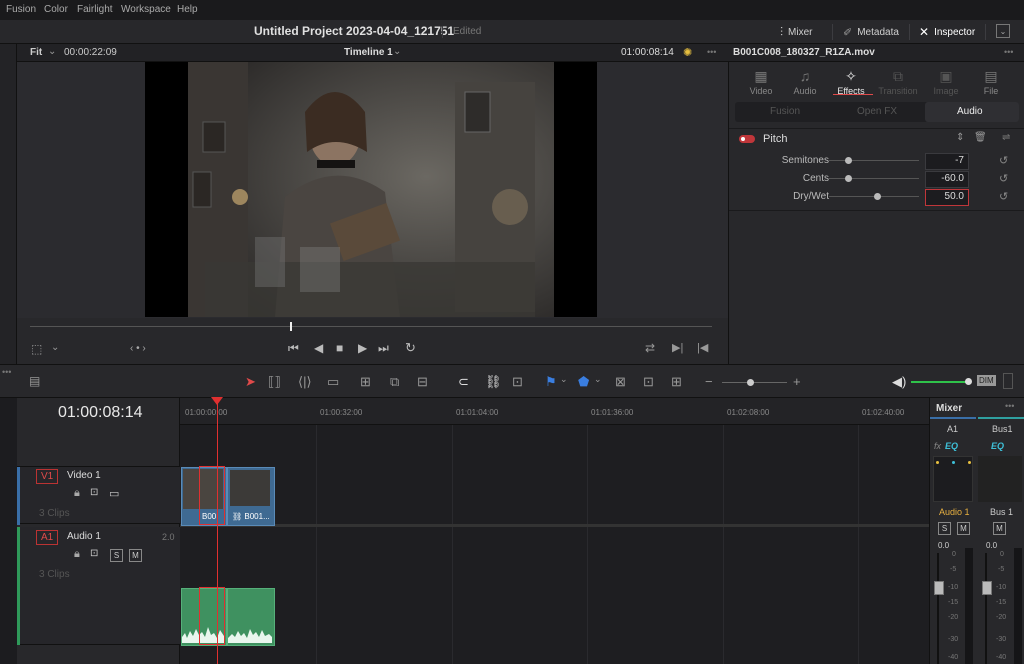  Describe the element at coordinates (114, 493) in the screenshot. I see `track-enable-icon: ▭` at that location.